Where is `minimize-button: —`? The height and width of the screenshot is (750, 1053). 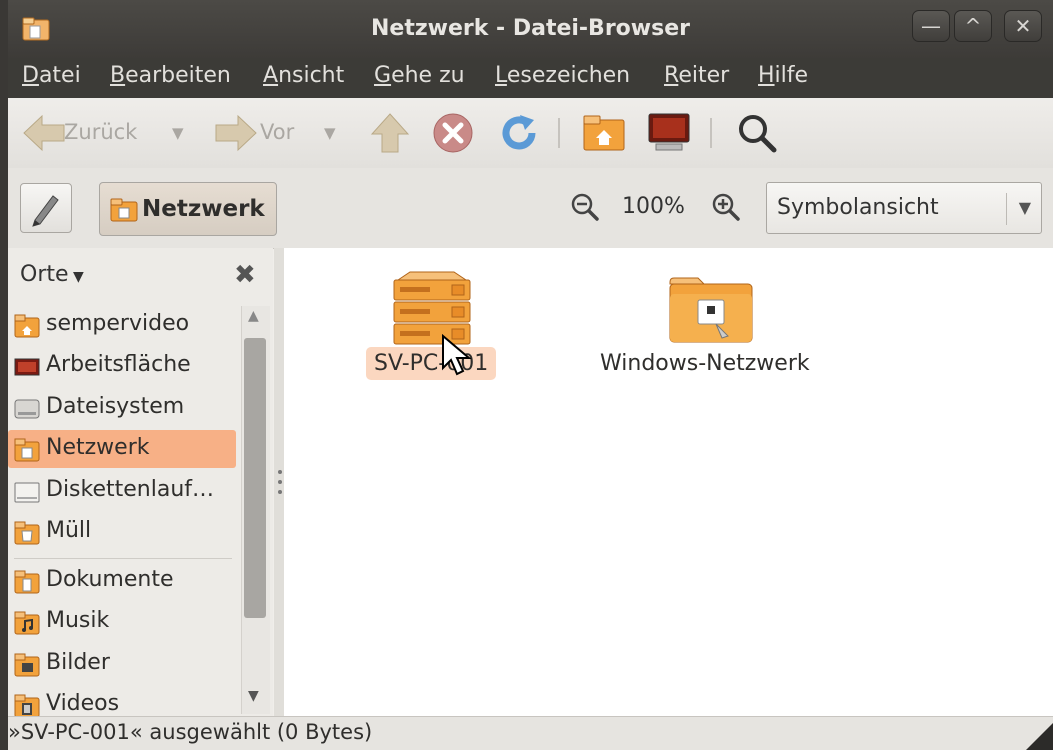
minimize-button: — is located at coordinates (931, 26).